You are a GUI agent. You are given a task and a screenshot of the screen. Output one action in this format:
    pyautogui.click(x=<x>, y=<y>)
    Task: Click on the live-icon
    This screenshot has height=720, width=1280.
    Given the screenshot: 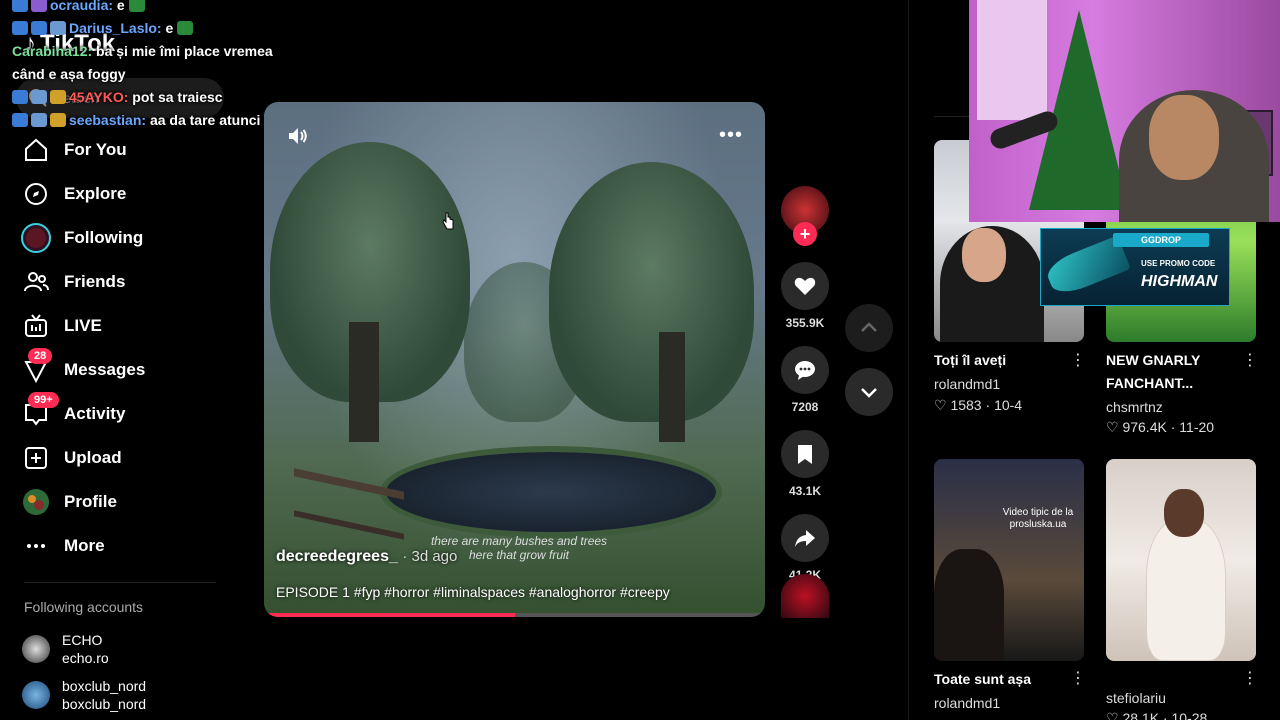 What is the action you would take?
    pyautogui.click(x=36, y=326)
    